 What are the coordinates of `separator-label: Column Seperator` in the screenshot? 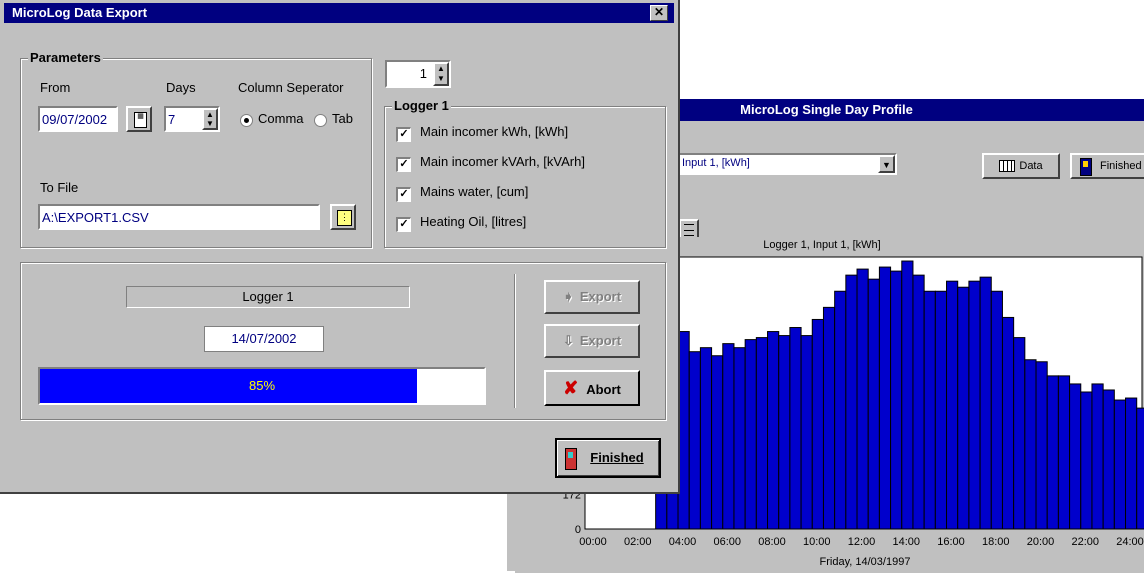 It's located at (291, 87).